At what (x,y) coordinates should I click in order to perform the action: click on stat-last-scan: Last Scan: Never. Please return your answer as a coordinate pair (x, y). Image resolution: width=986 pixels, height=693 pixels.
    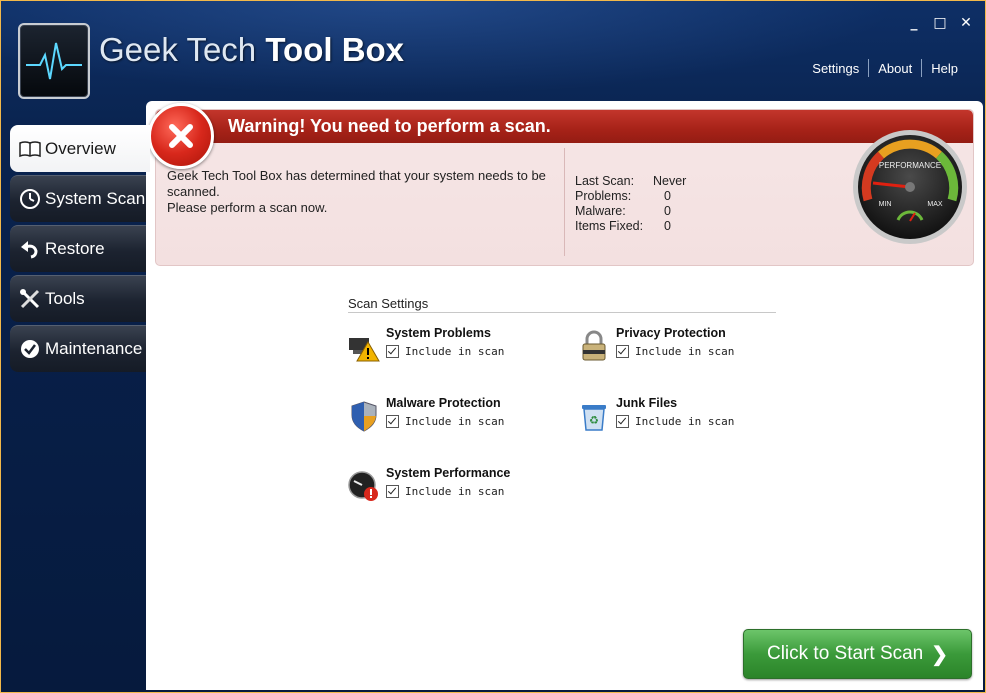
    Looking at the image, I should click on (630, 181).